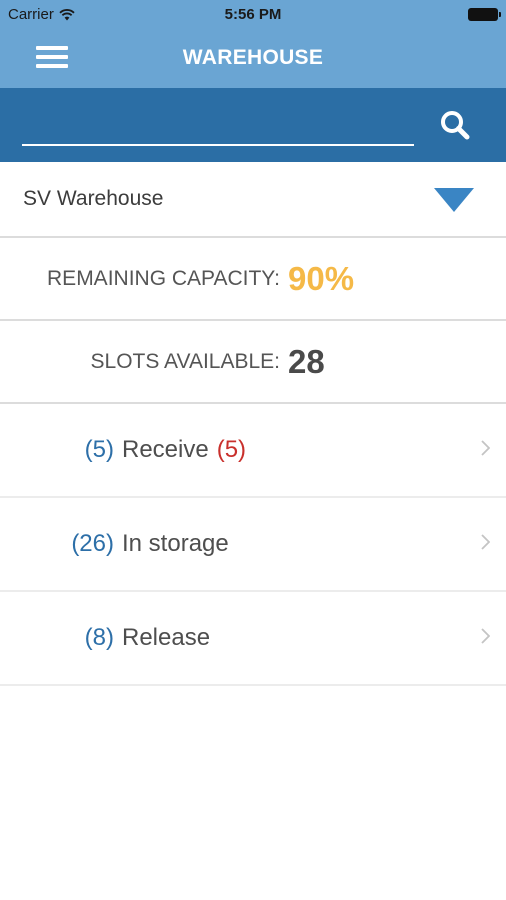 The image size is (506, 900). Describe the element at coordinates (185, 361) in the screenshot. I see `slots-available-label: SLOTS AVAILABLE:` at that location.